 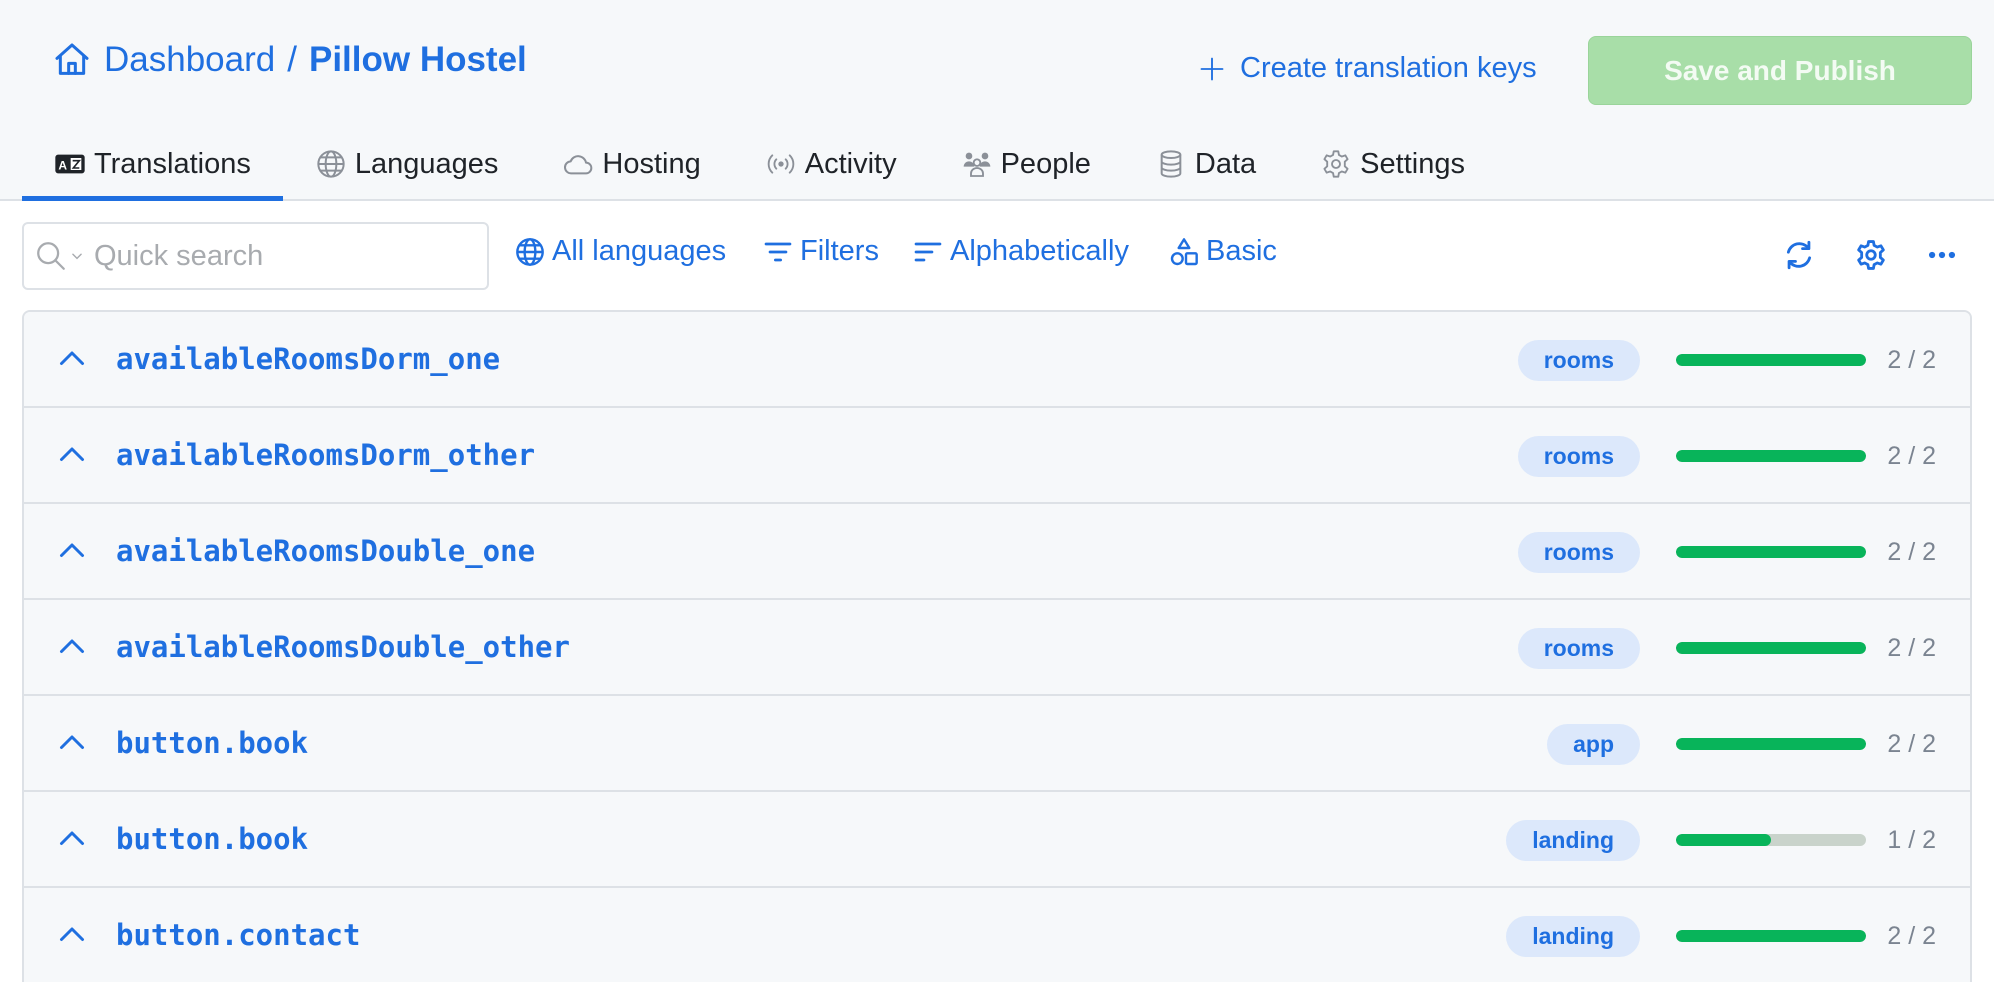 What do you see at coordinates (1780, 70) in the screenshot?
I see `save-and-publish-button: Save and Publish` at bounding box center [1780, 70].